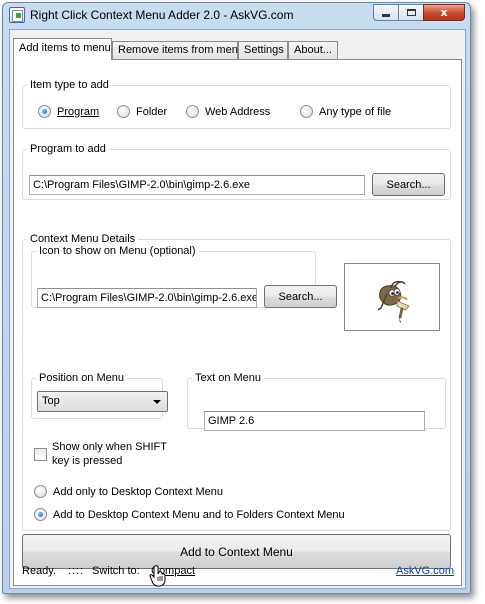 The width and height of the screenshot is (485, 604). Describe the element at coordinates (178, 50) in the screenshot. I see `tab-remove-items: Remove items from menu` at that location.